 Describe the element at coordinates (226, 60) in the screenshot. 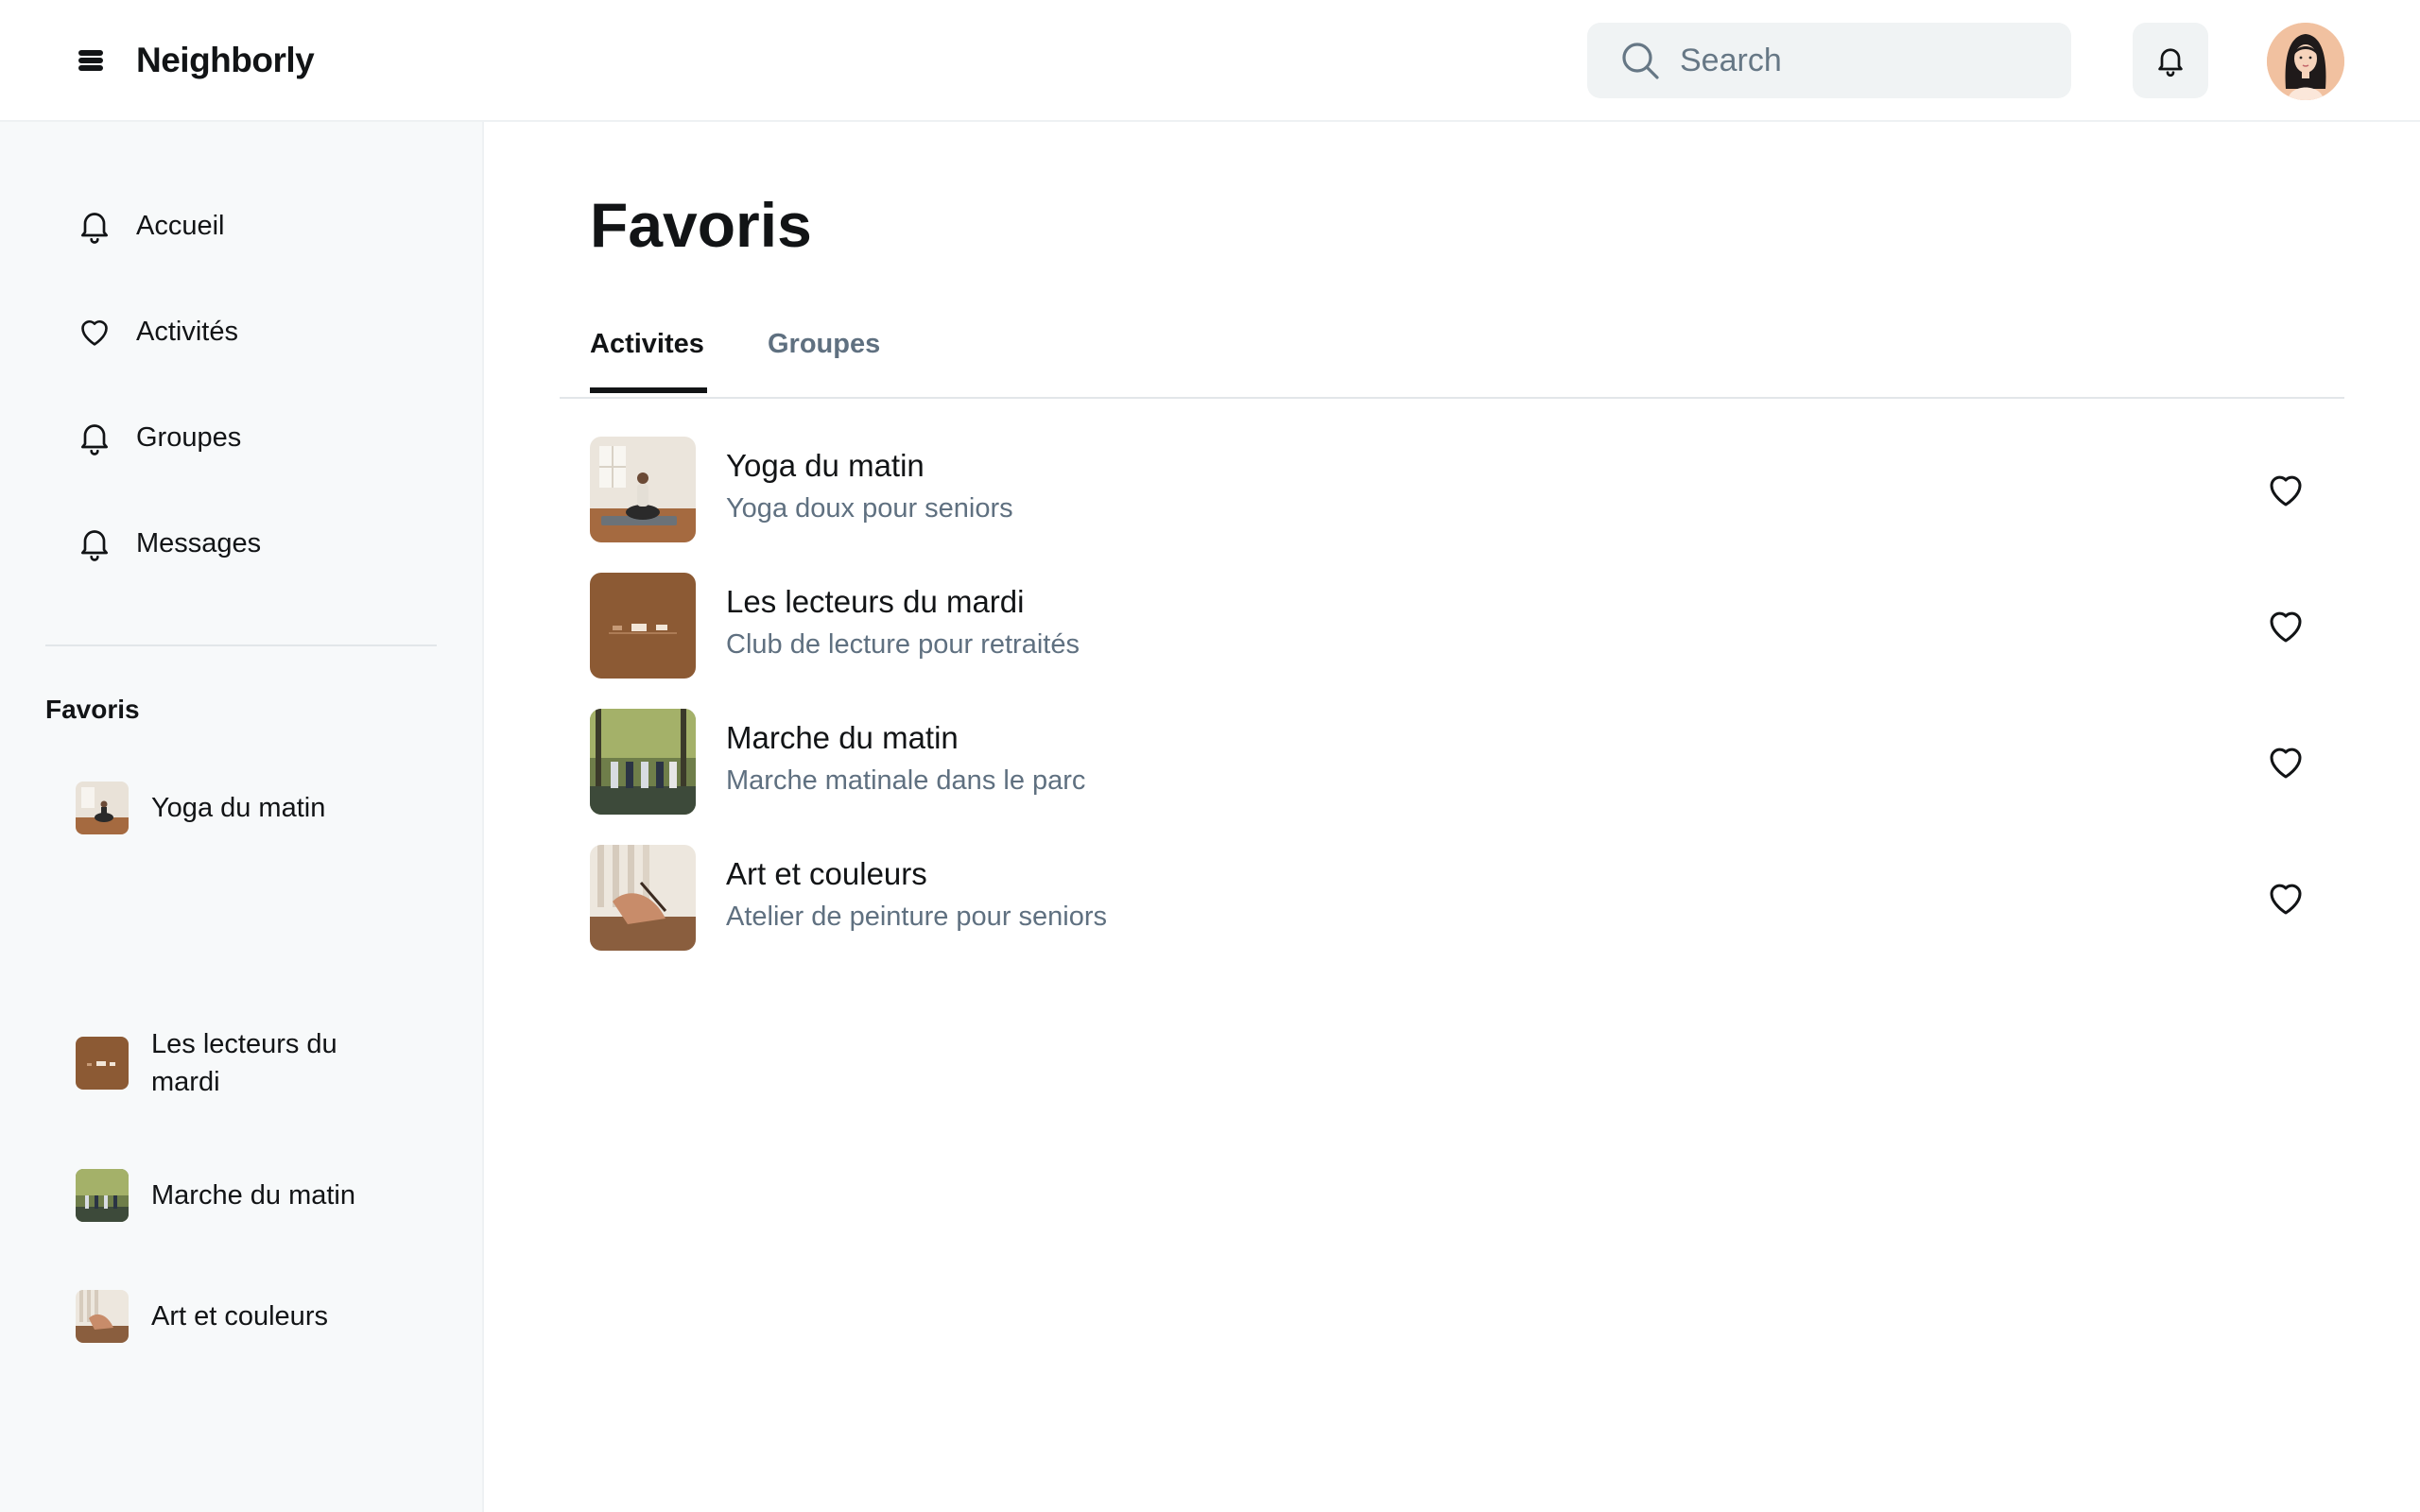

I see `brand-name: Neighborly` at that location.